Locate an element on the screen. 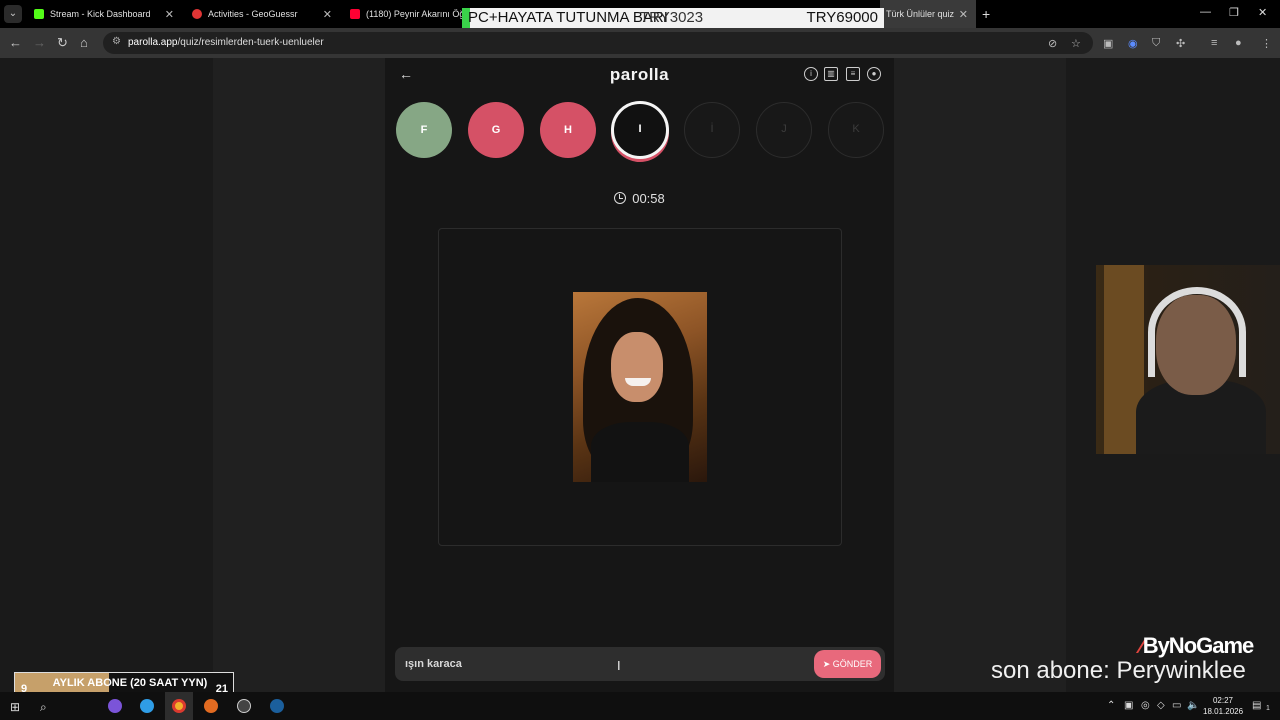 The width and height of the screenshot is (1280, 720). restore-icon: ❐ is located at coordinates (1234, 12).